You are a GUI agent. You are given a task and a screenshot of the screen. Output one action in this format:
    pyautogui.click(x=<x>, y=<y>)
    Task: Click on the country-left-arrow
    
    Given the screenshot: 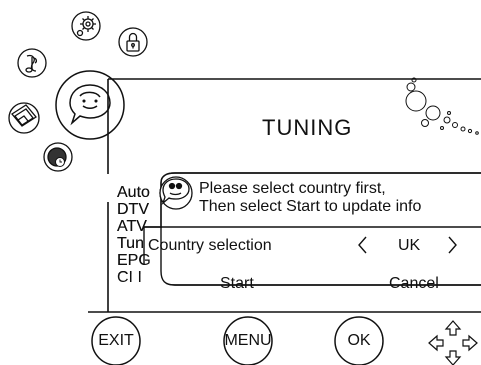 What is the action you would take?
    pyautogui.click(x=362, y=245)
    